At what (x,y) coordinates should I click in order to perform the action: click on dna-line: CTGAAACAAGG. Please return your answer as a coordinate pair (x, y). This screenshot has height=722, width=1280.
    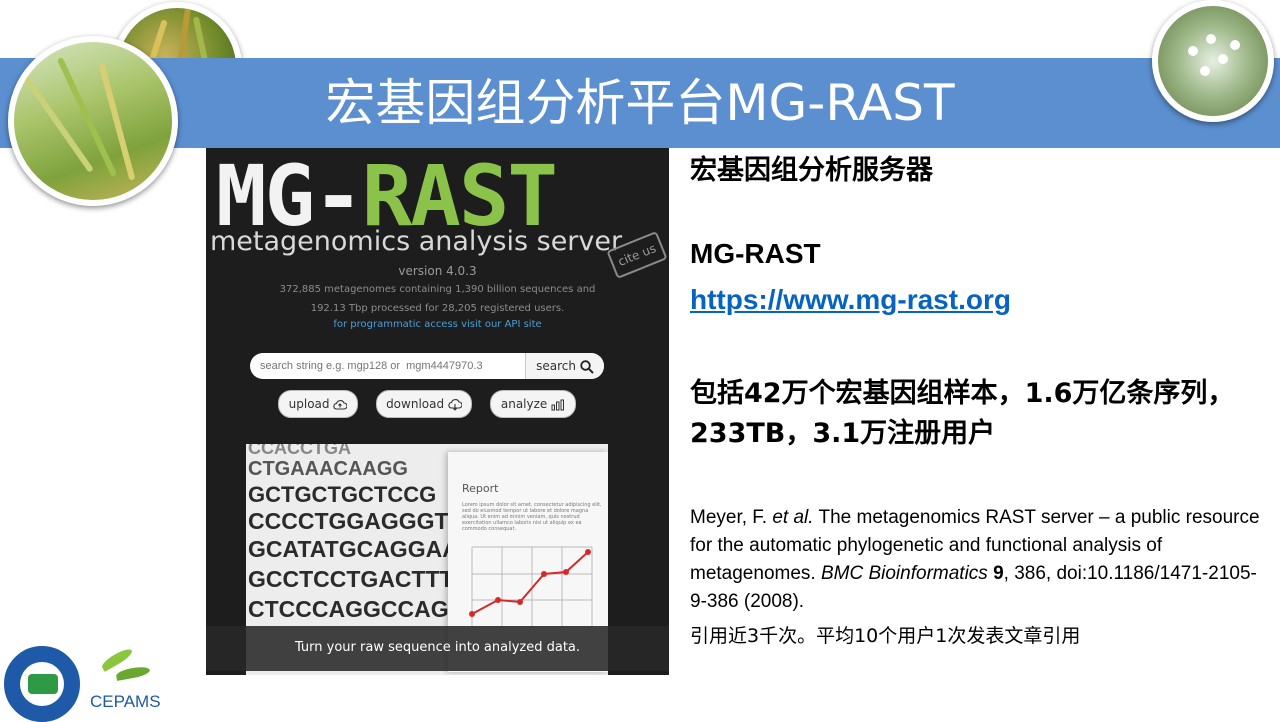
    Looking at the image, I should click on (328, 469).